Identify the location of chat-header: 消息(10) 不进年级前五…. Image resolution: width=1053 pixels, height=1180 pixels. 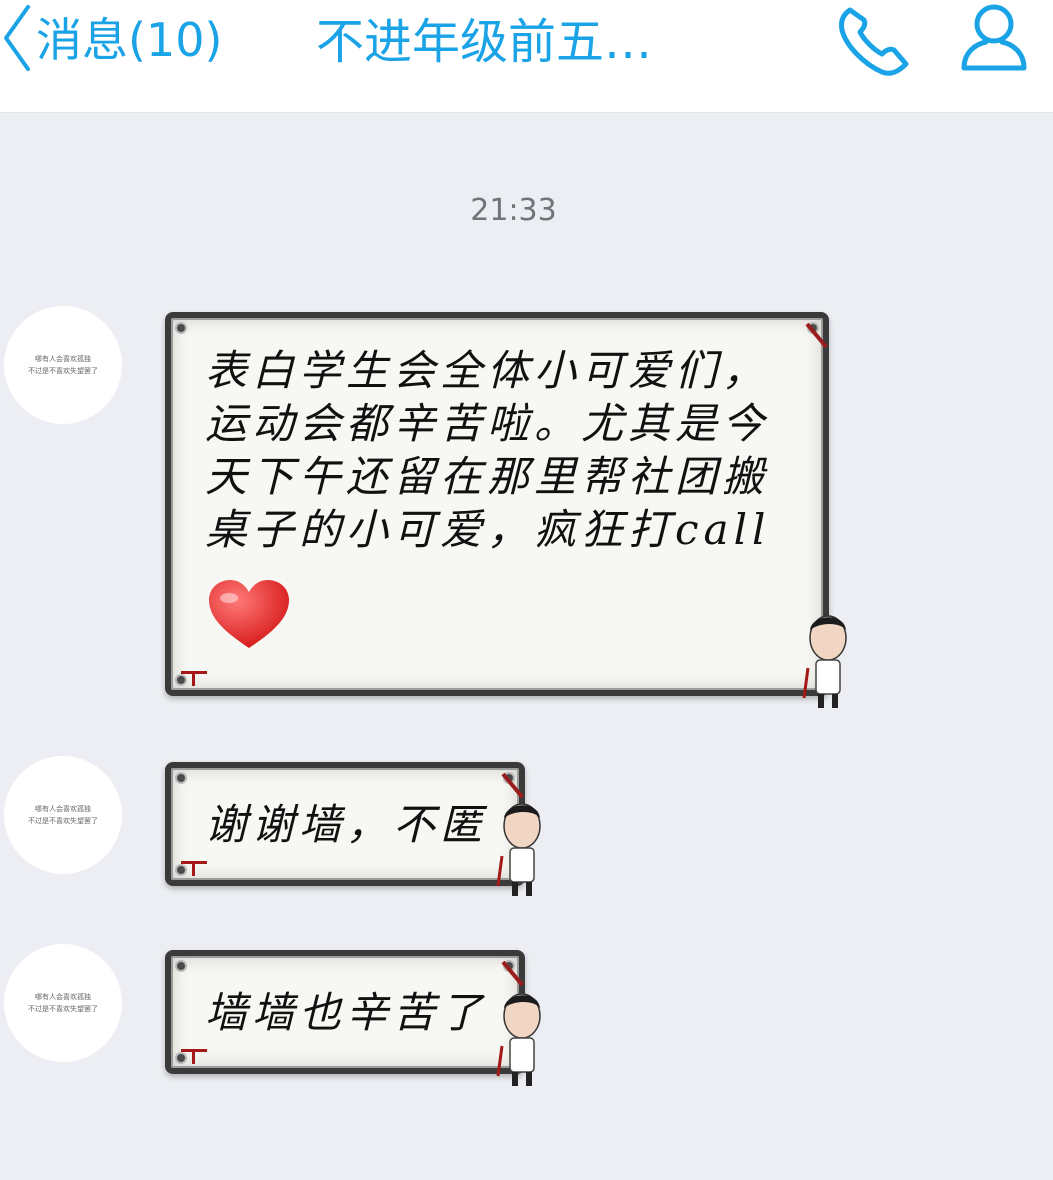
(526, 56).